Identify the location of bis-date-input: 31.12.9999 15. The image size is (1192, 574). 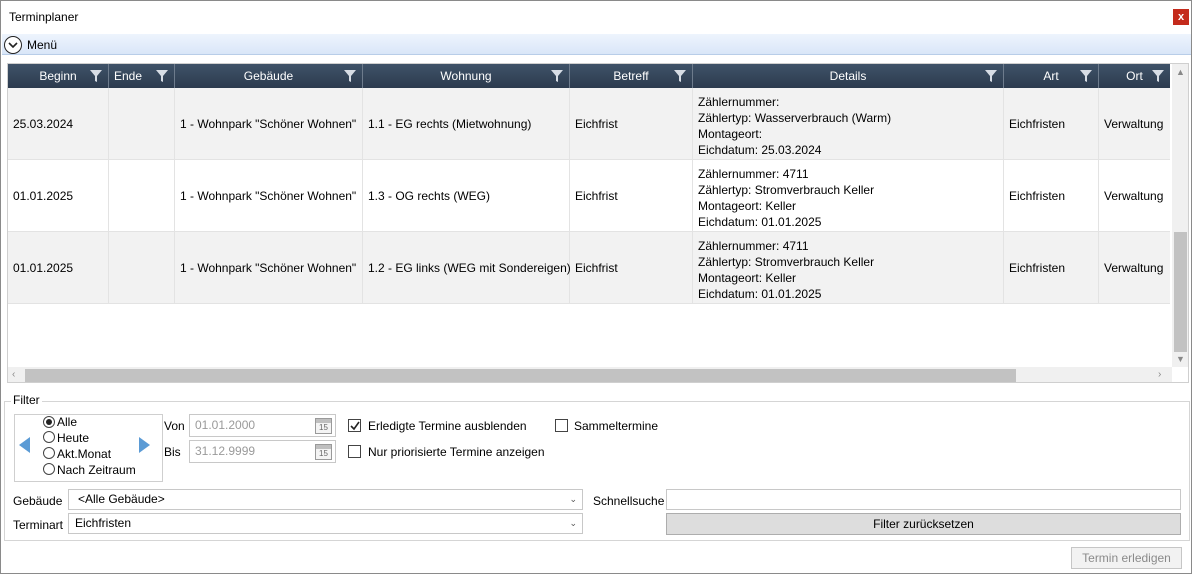
(262, 451).